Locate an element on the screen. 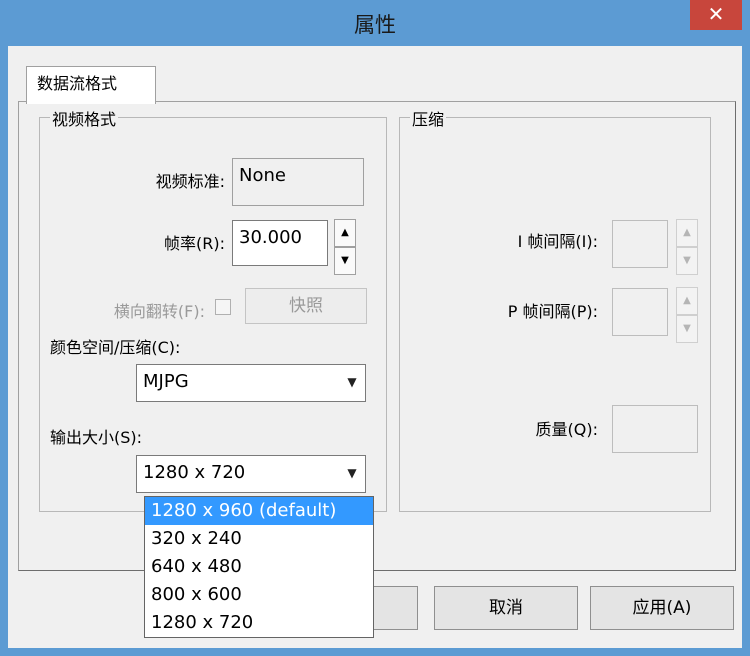 The image size is (750, 656). output-size-select: 1280 x 720 ▼ is located at coordinates (251, 474).